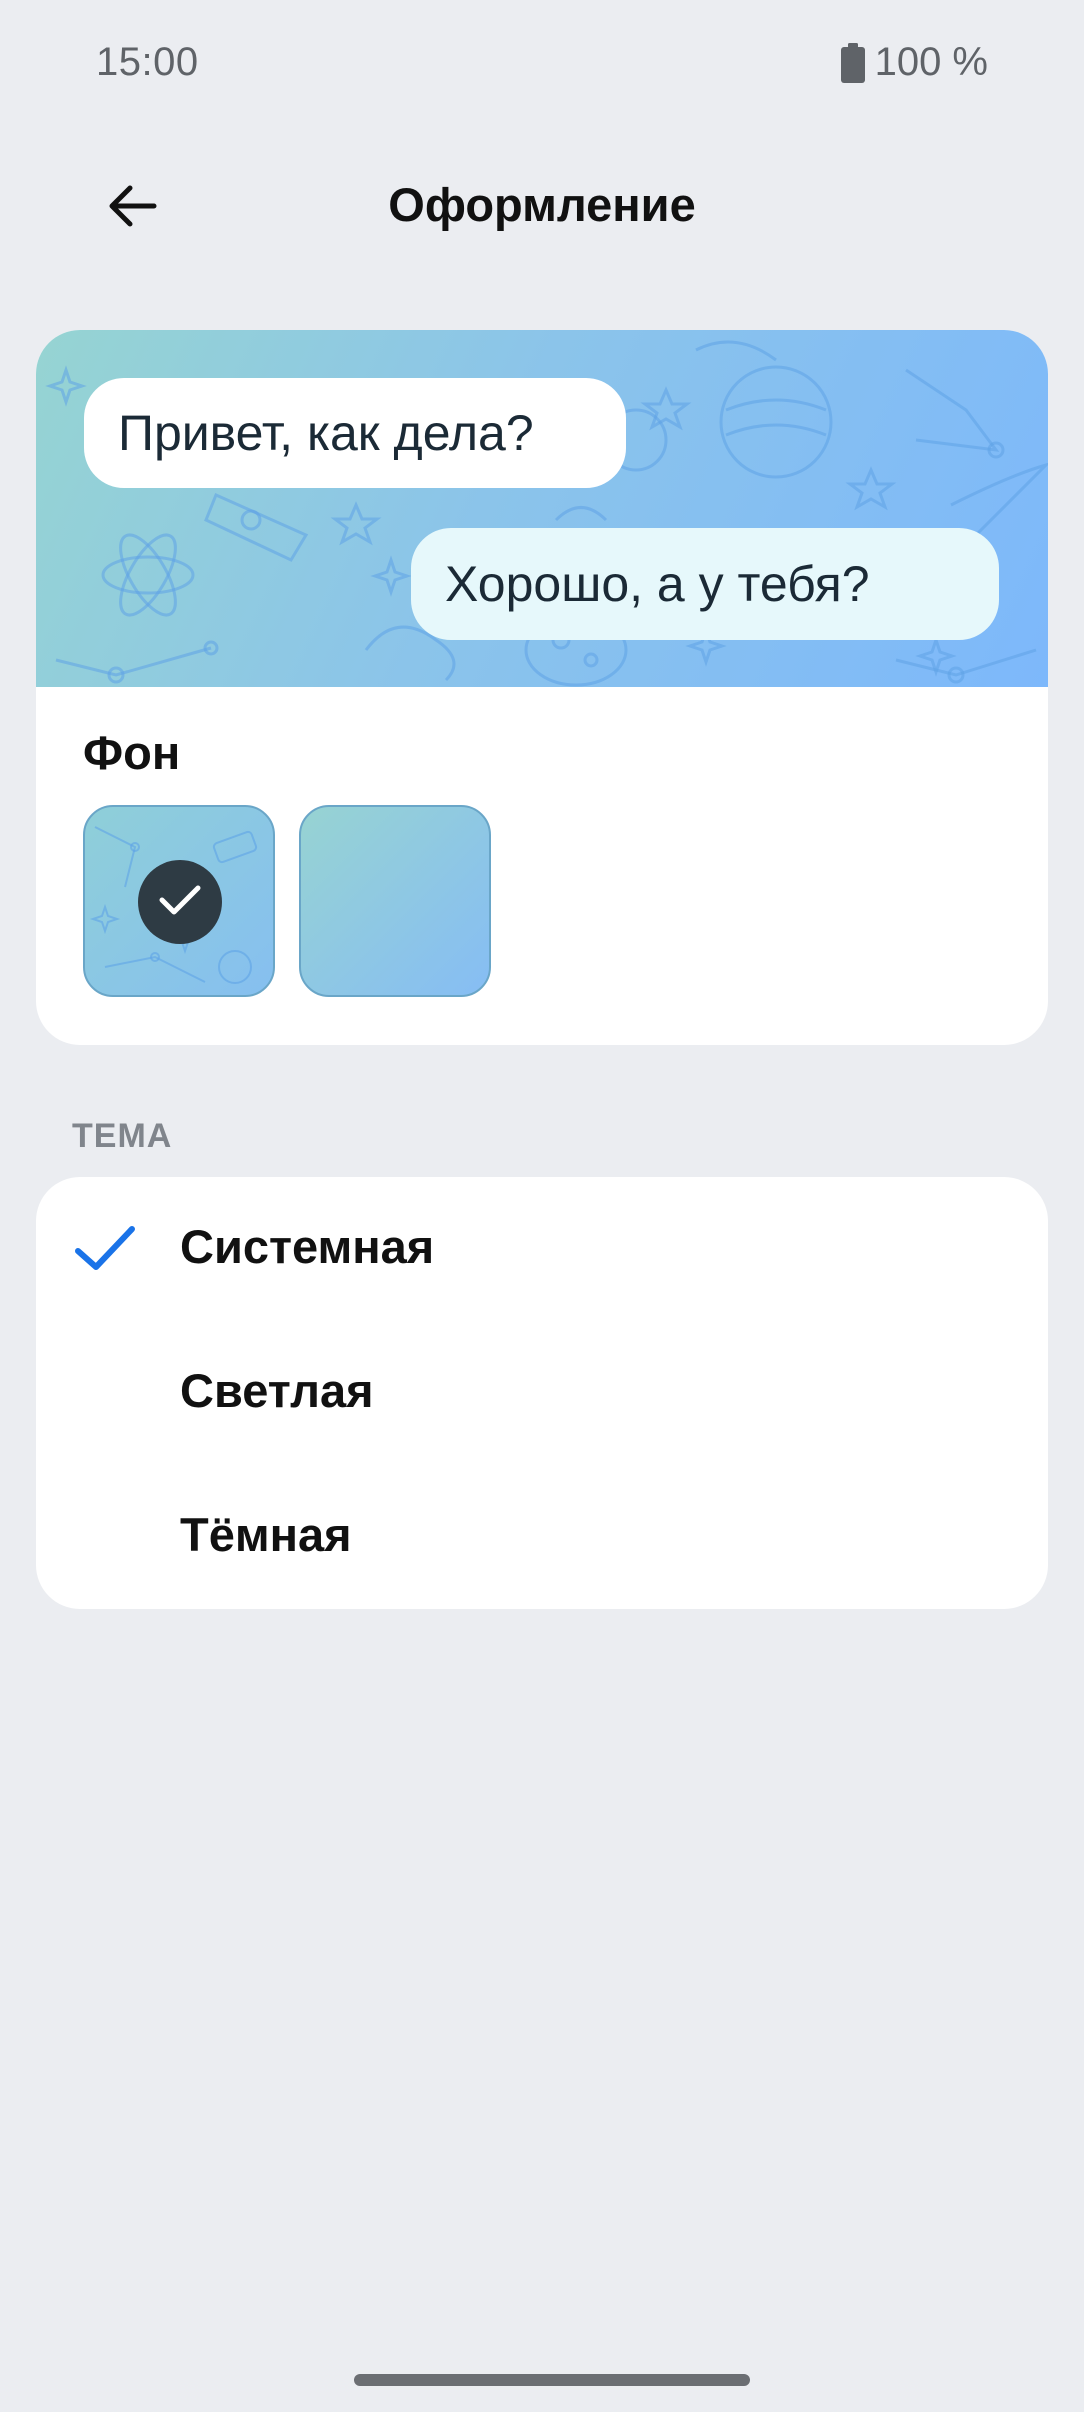 The width and height of the screenshot is (1084, 2412). I want to click on home-indicator, so click(552, 2380).